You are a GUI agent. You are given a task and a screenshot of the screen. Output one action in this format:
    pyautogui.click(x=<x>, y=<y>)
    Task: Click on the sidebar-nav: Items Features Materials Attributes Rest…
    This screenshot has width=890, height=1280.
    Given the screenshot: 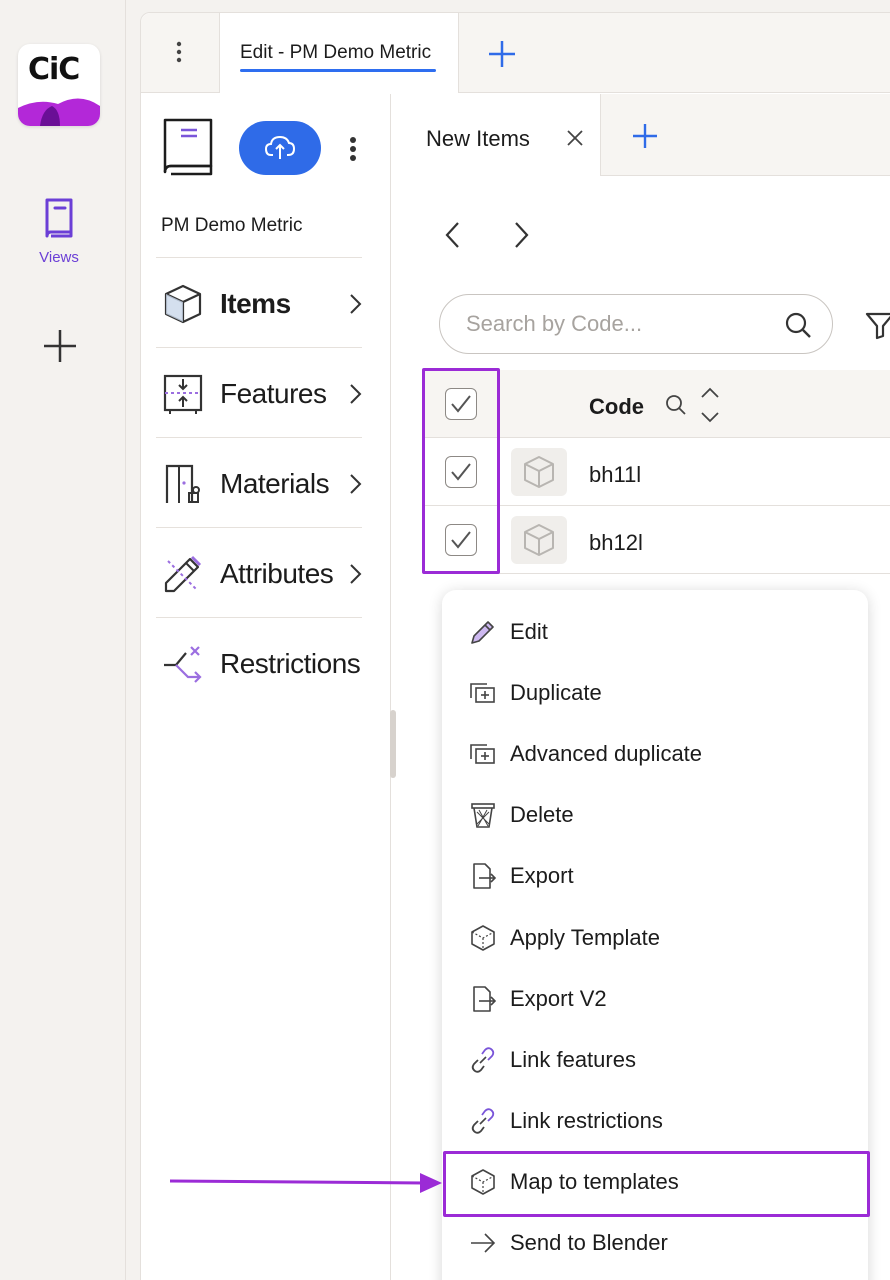 What is the action you would take?
    pyautogui.click(x=259, y=482)
    